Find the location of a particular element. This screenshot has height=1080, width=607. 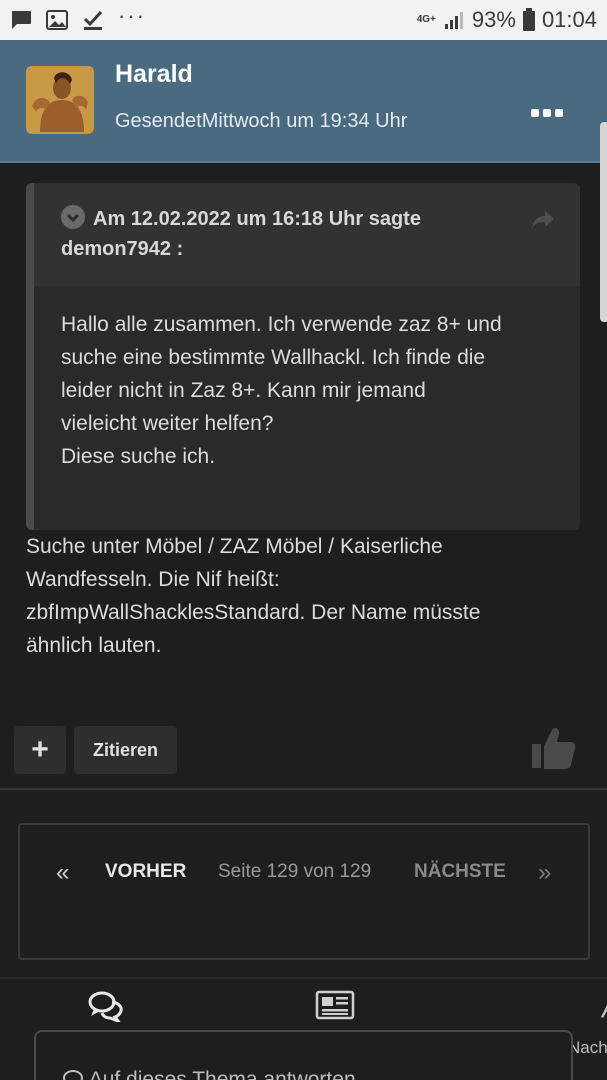

reply-input: Auf dieses Thema antworten is located at coordinates (303, 1055).